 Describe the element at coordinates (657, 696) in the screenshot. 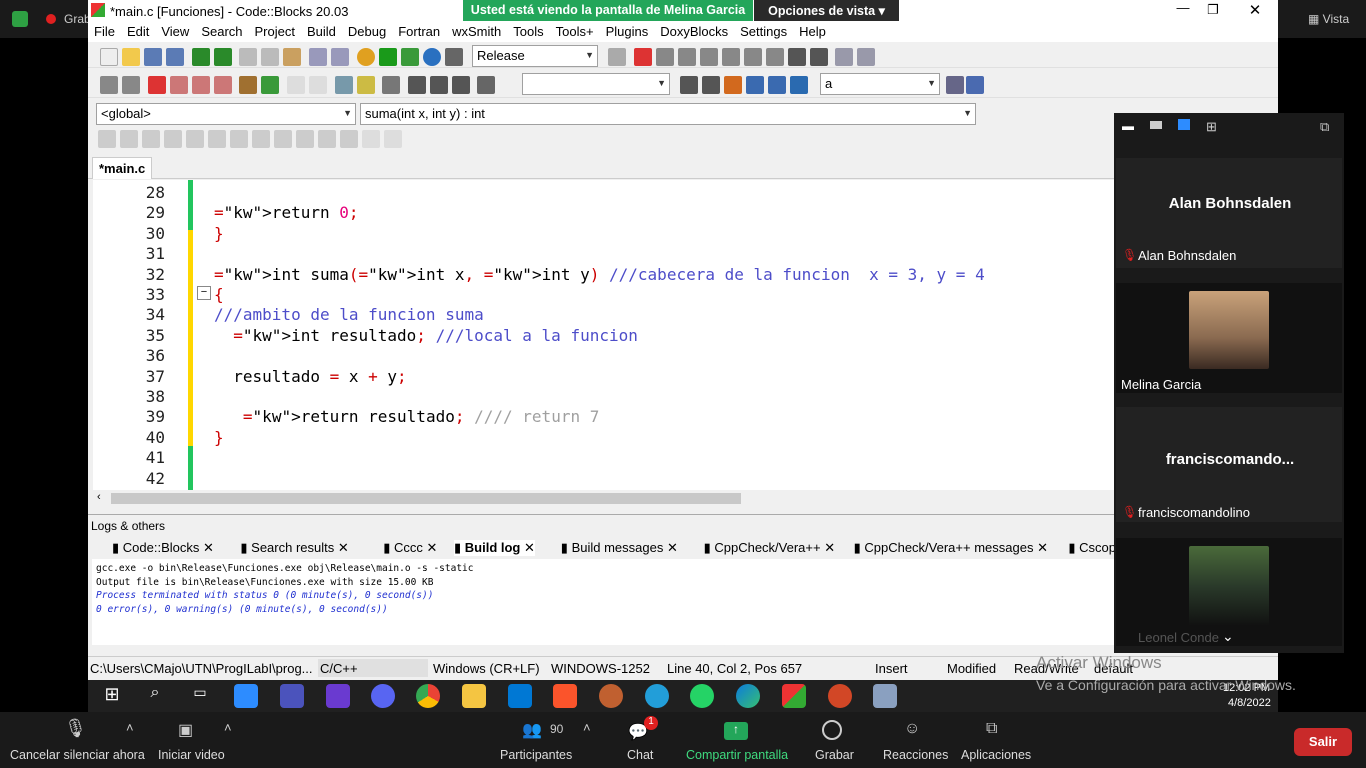

I see `telegram-icon` at that location.